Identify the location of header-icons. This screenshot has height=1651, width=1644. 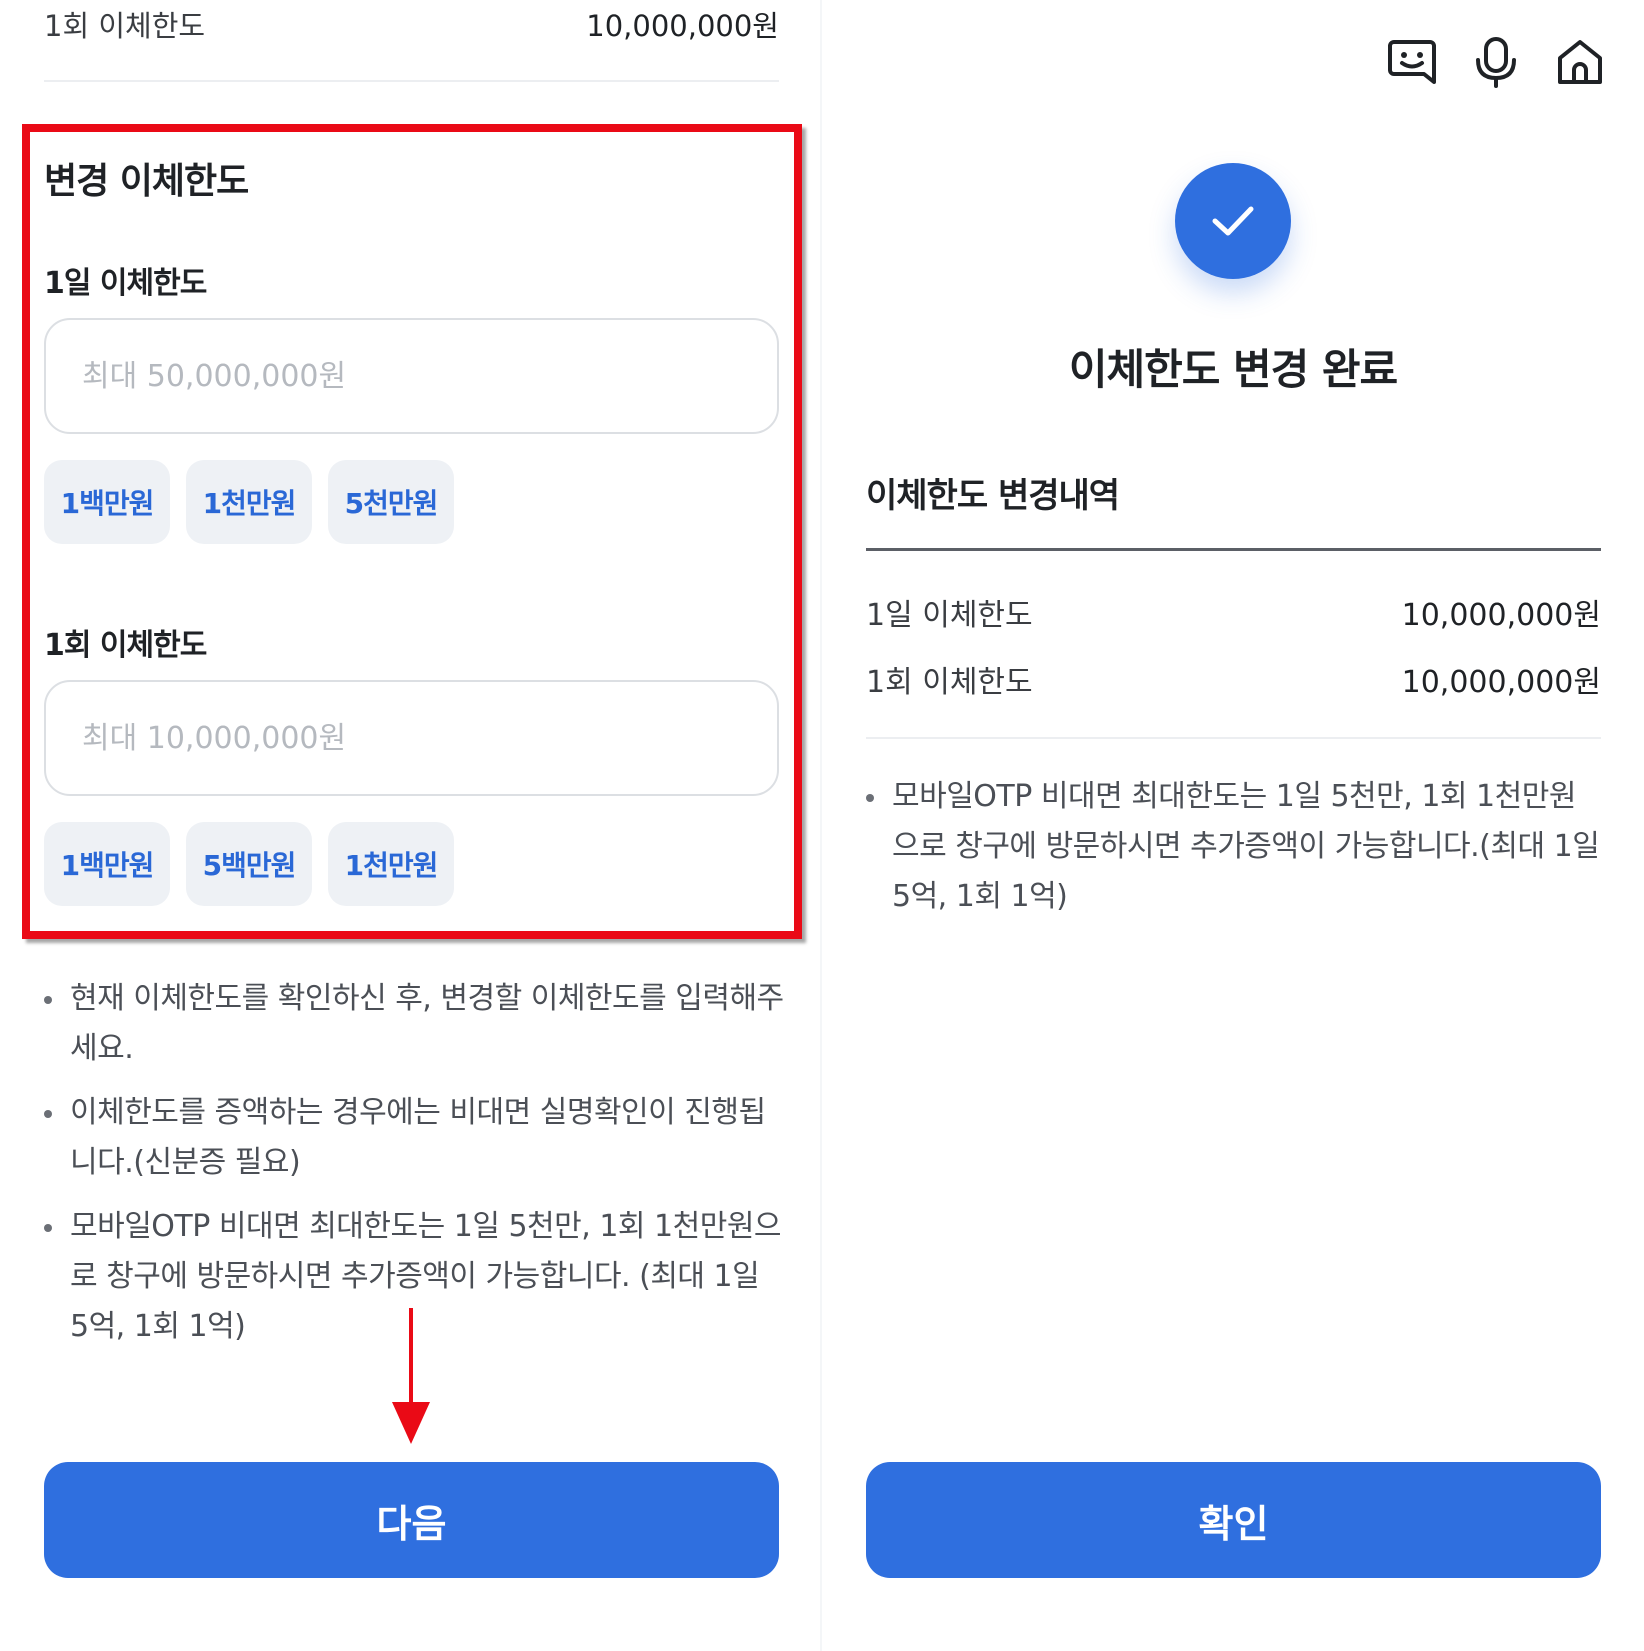
(1496, 62).